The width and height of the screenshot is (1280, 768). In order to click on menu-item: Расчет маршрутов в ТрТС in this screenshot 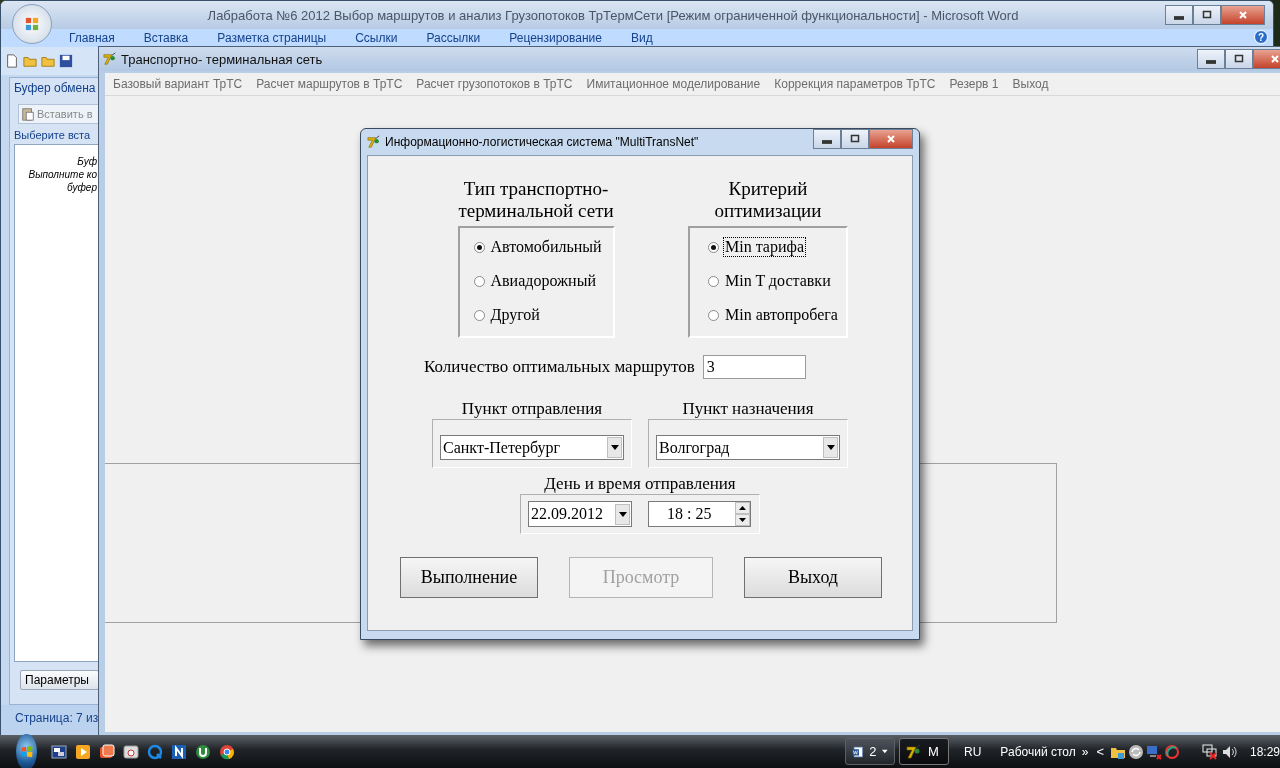, I will do `click(329, 84)`.